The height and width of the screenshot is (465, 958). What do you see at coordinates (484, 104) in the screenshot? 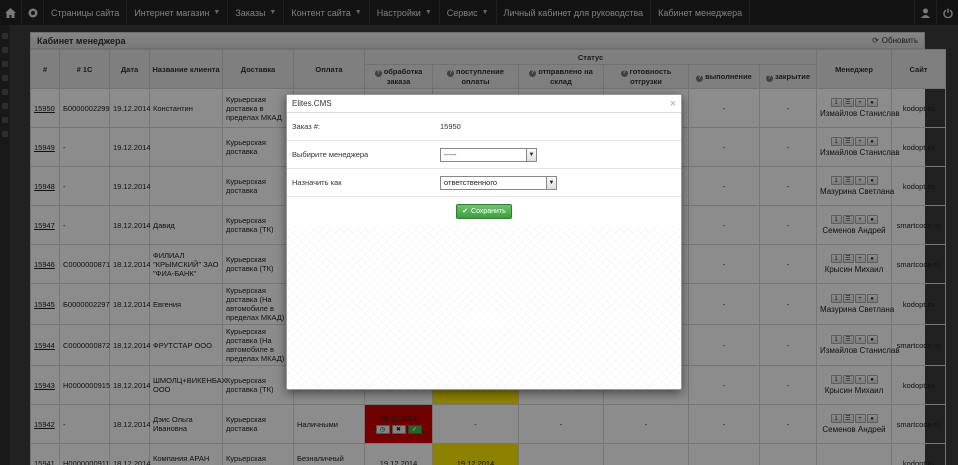
I see `dialog-header: Elites.CMS ×` at bounding box center [484, 104].